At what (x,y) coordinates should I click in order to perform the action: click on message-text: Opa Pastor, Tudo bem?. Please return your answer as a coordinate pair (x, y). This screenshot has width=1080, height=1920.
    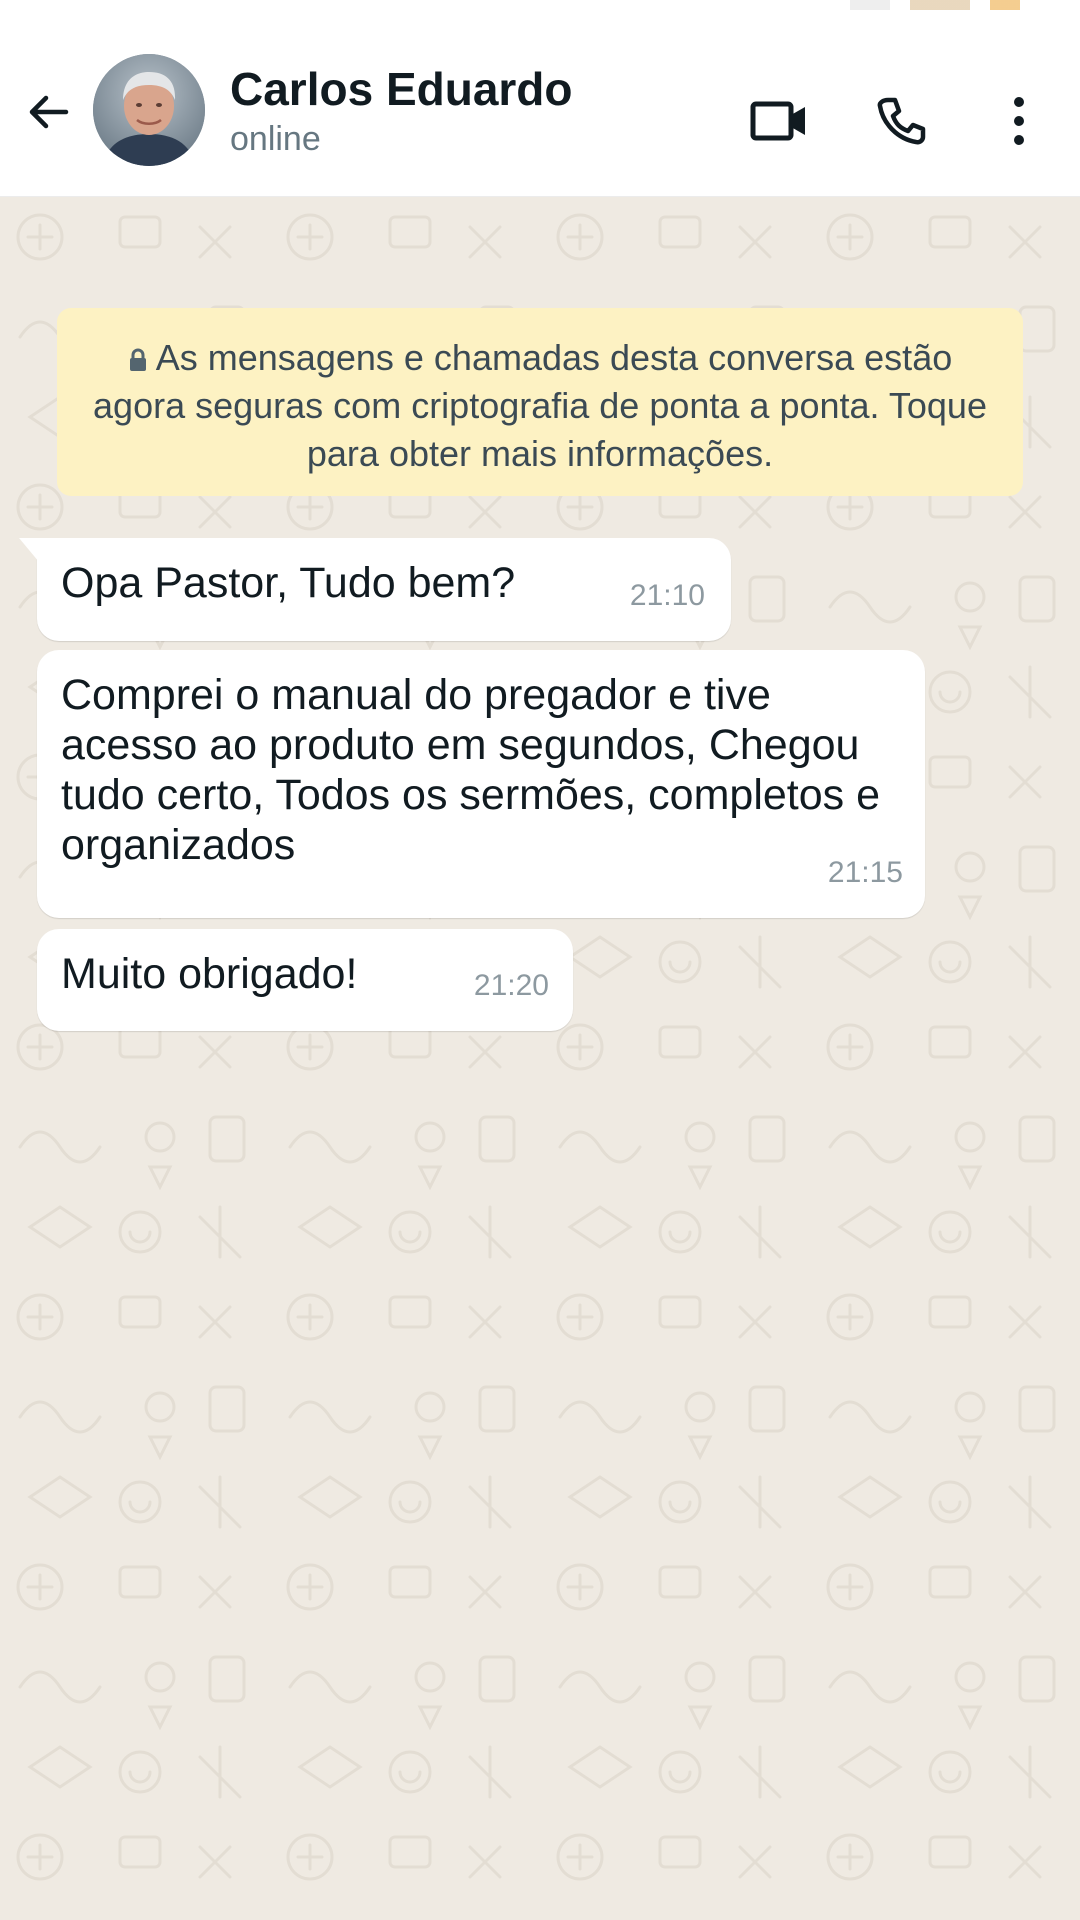
    Looking at the image, I should click on (288, 583).